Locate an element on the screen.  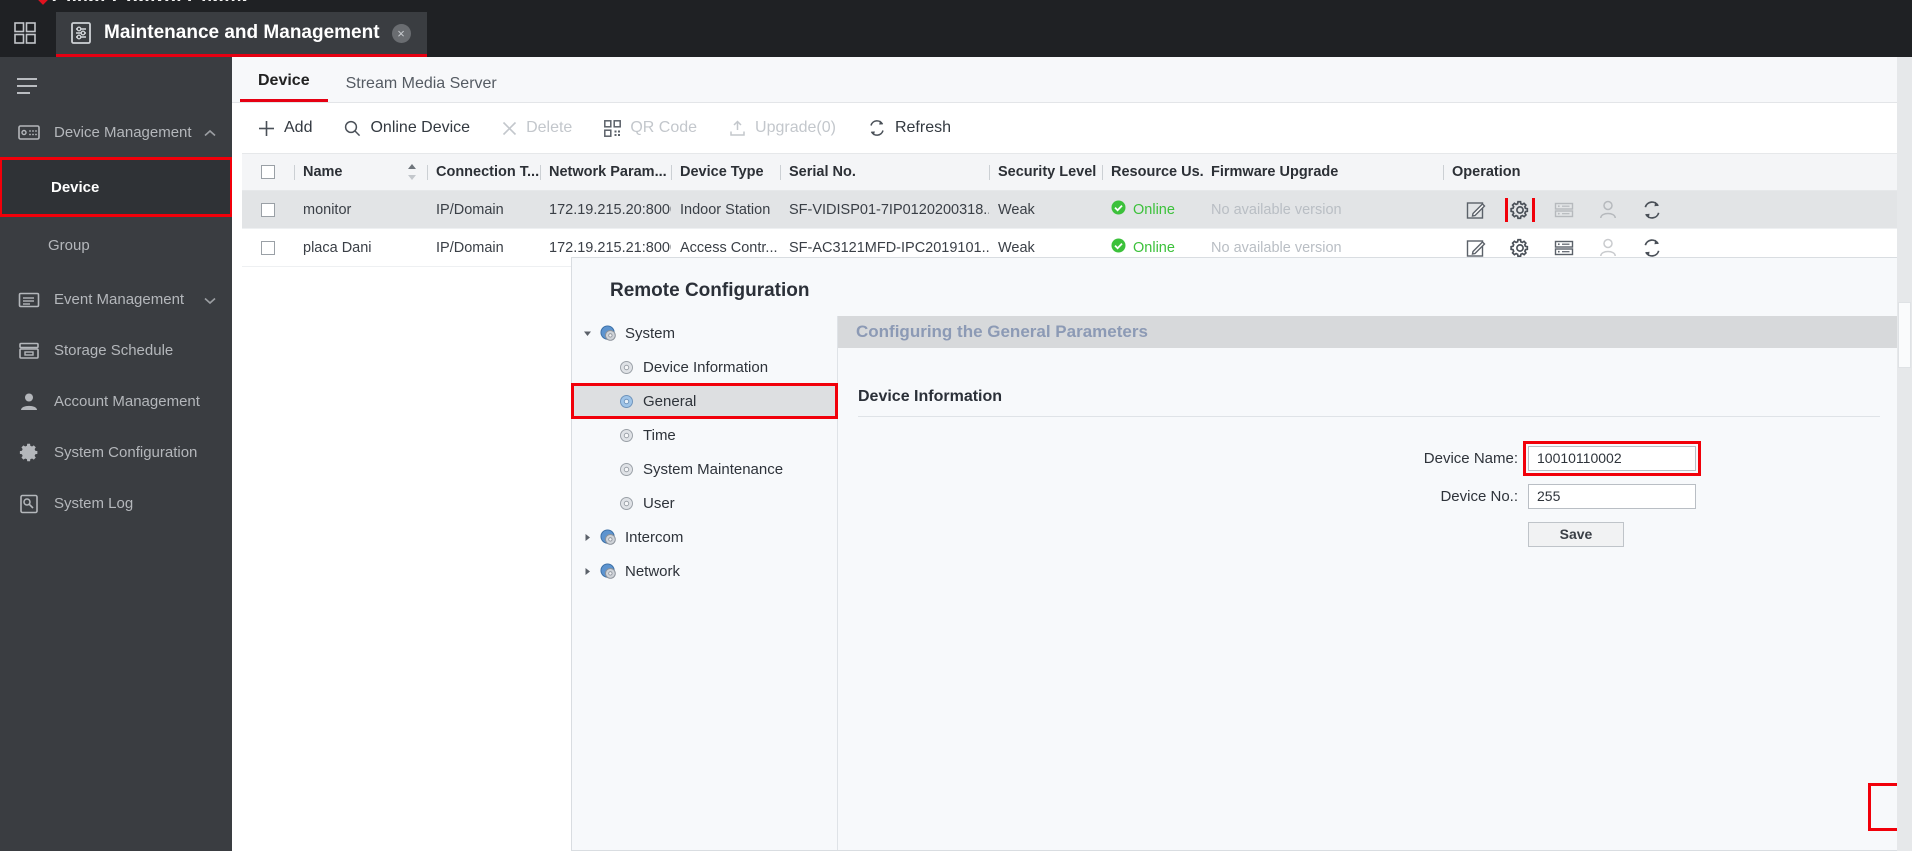
sidebar-item-system-configuration: System Configuration is located at coordinates (116, 452).